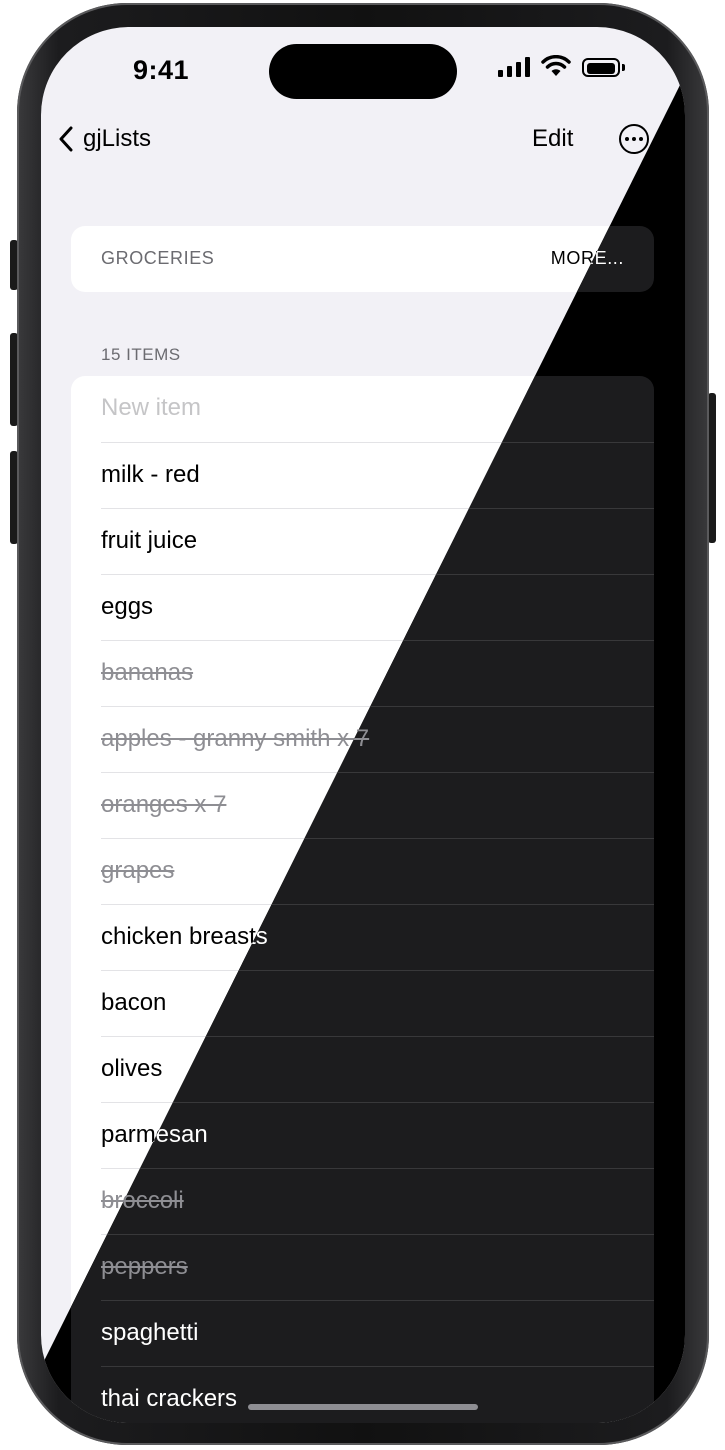  Describe the element at coordinates (377, 1135) in the screenshot. I see `list-item: parmesan` at that location.